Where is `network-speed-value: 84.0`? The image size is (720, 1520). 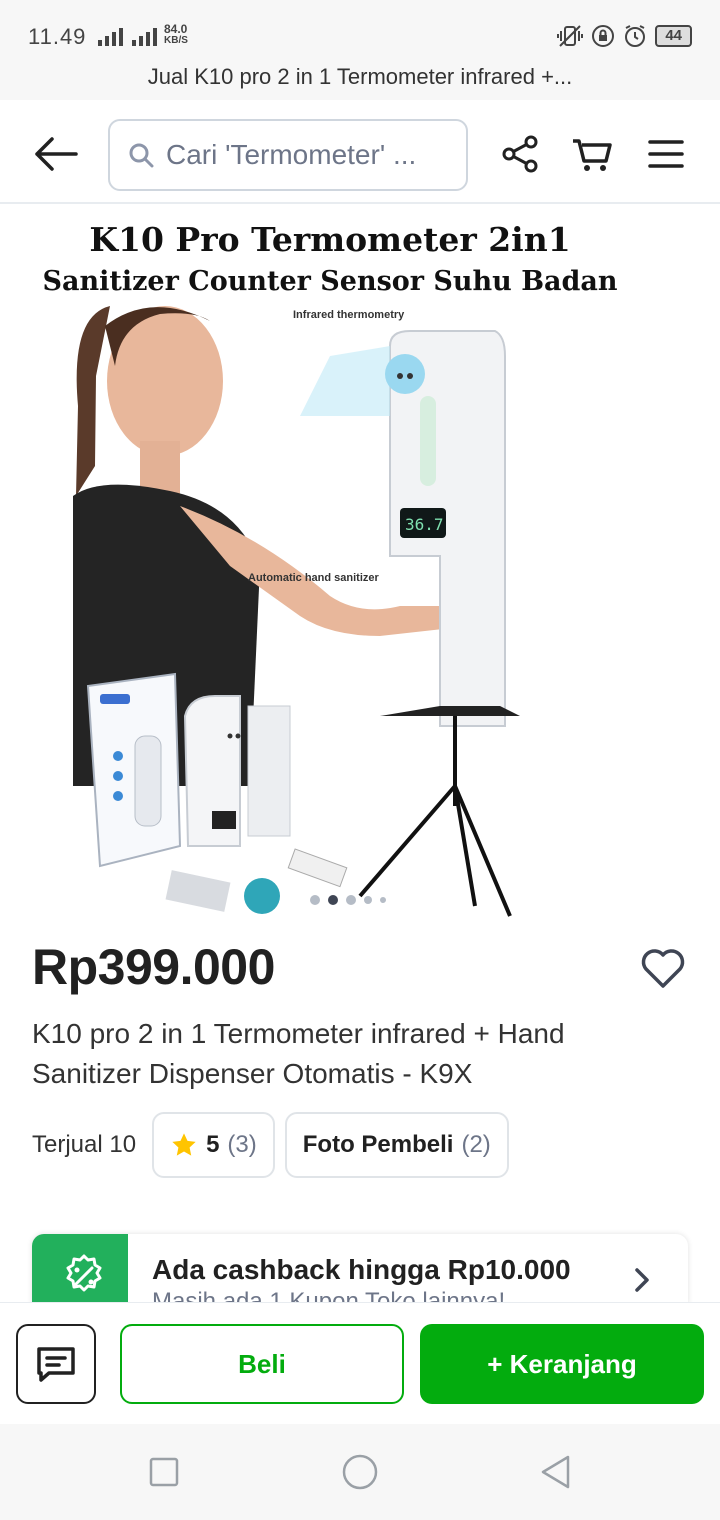 network-speed-value: 84.0 is located at coordinates (176, 29).